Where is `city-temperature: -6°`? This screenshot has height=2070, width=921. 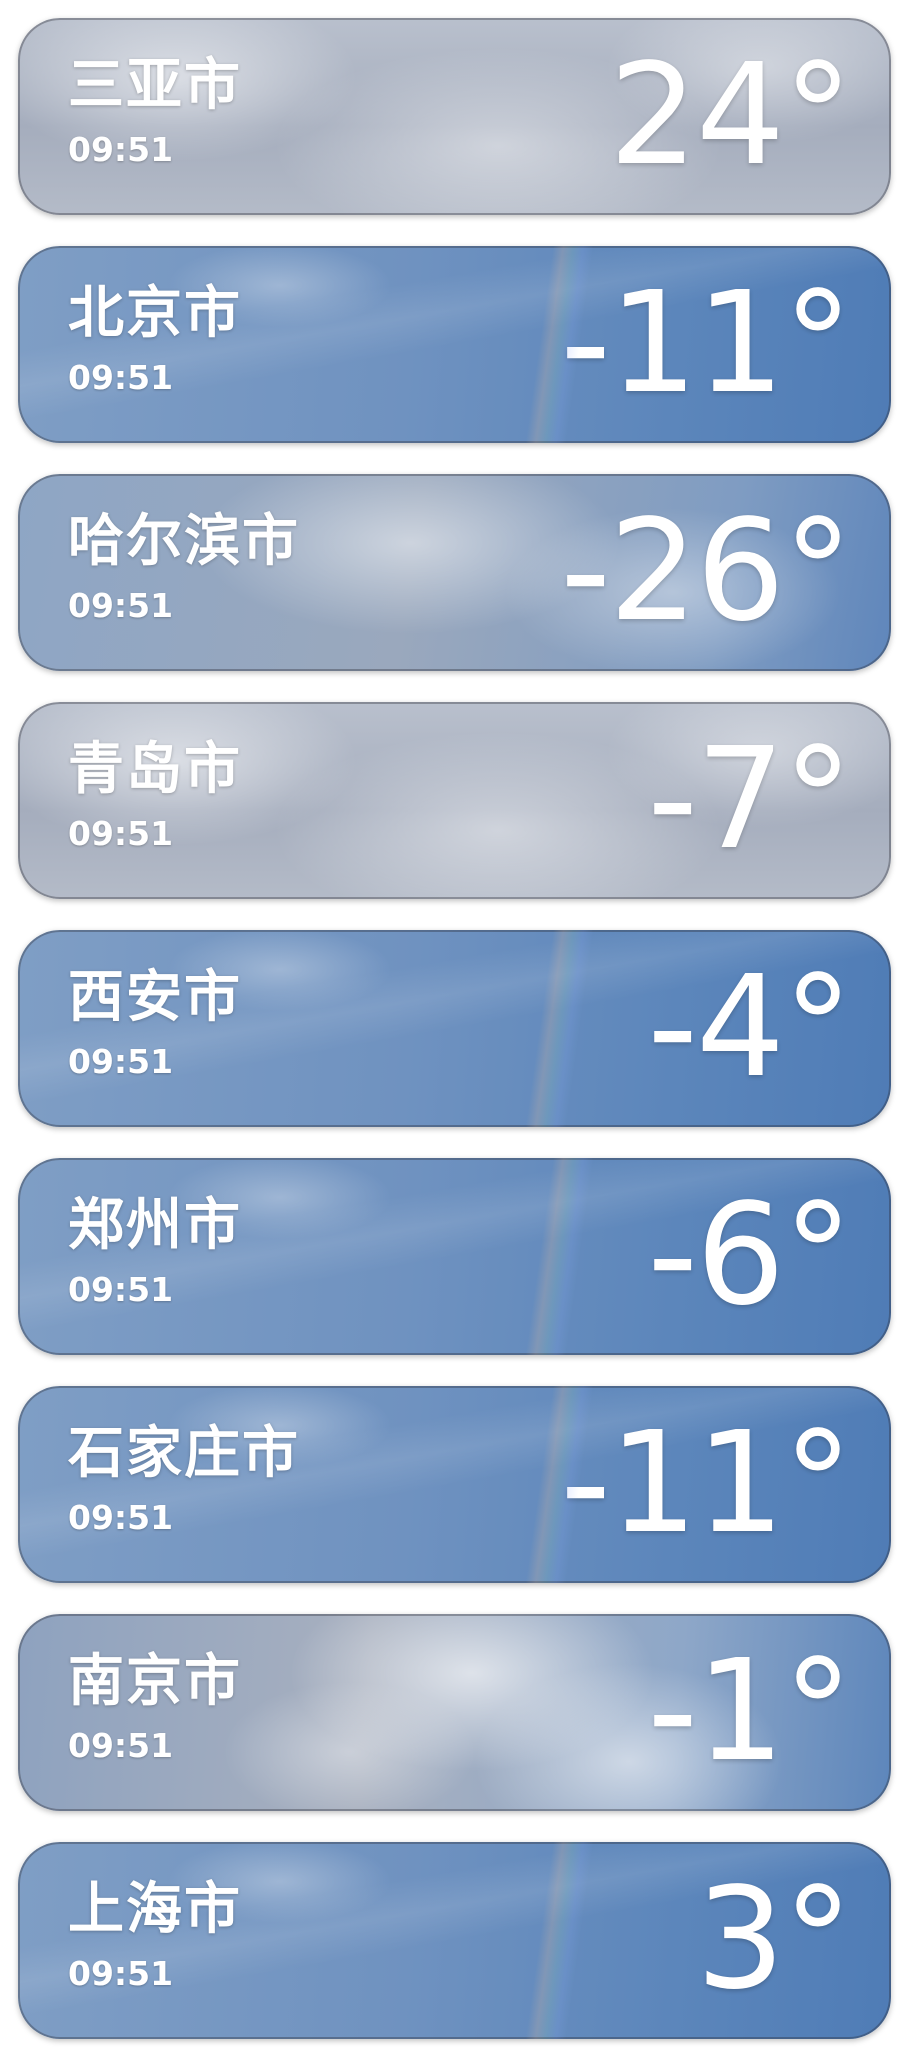 city-temperature: -6° is located at coordinates (750, 1255).